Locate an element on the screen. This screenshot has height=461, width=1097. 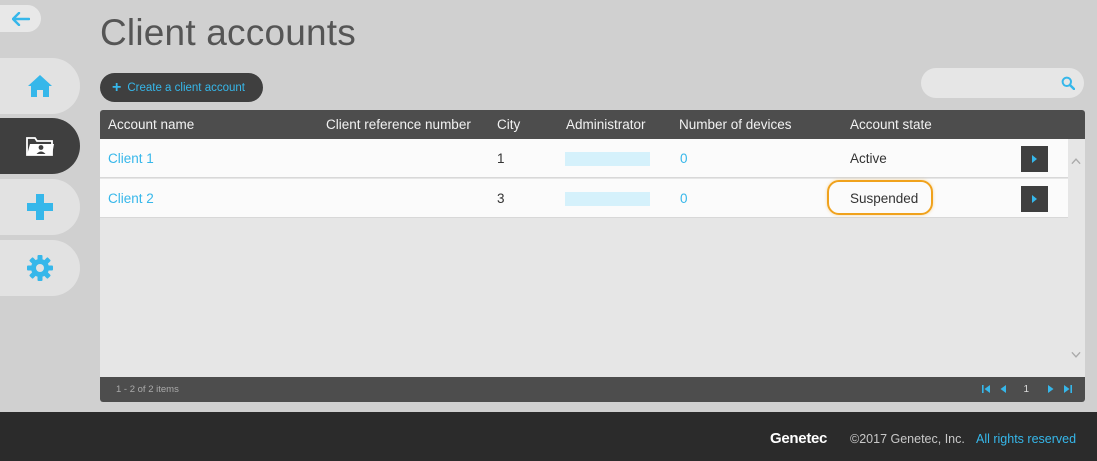
account-state-cell: Suspended is located at coordinates (884, 198).